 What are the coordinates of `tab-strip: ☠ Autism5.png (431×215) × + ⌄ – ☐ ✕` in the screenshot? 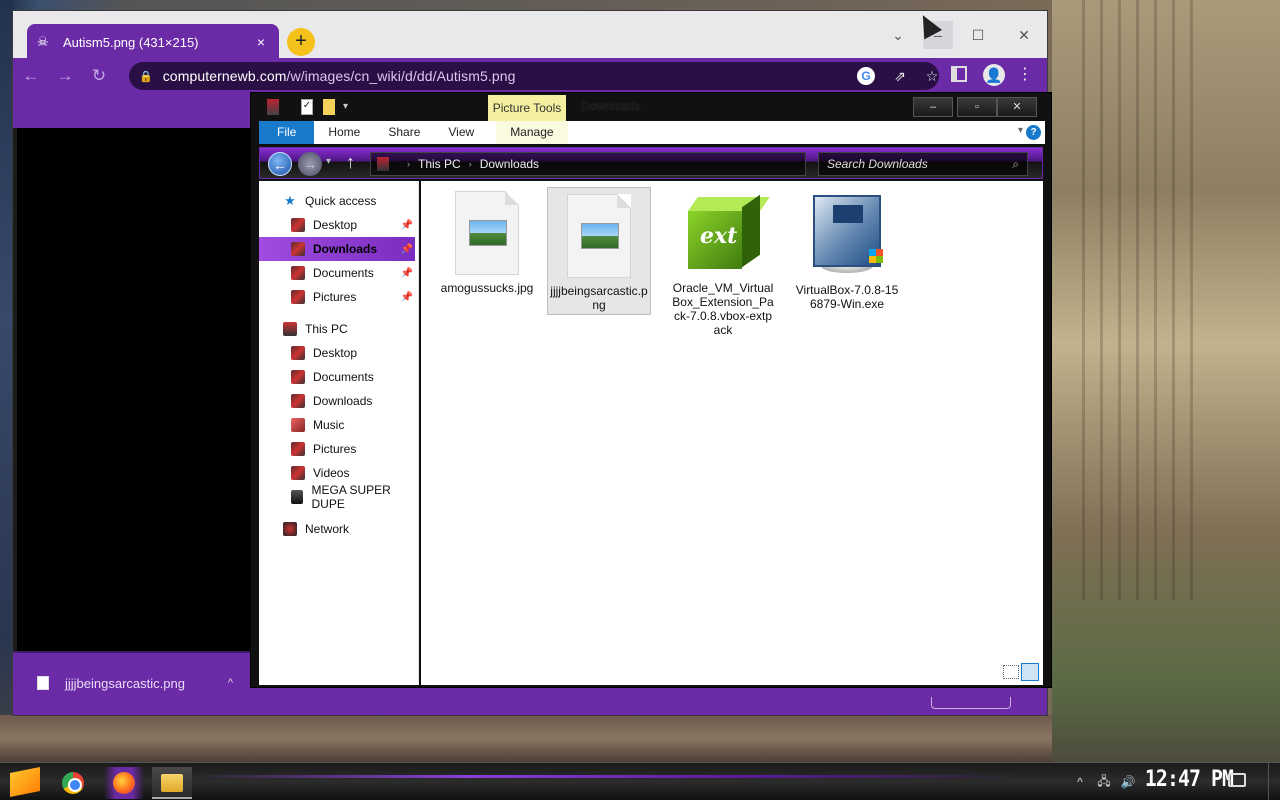 It's located at (530, 35).